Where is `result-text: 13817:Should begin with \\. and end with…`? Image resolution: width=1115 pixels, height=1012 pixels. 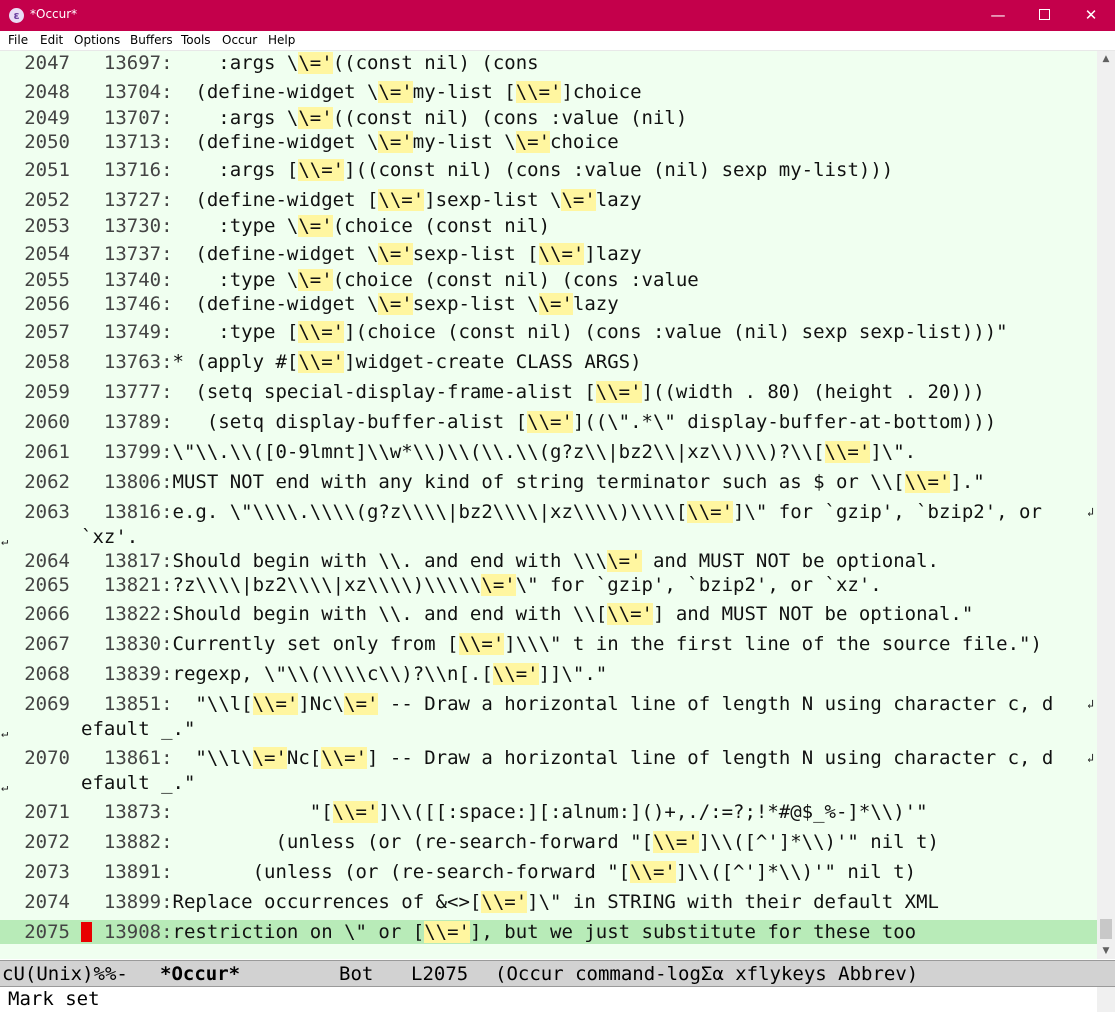 result-text: 13817:Should begin with \\. and end with… is located at coordinates (510, 561).